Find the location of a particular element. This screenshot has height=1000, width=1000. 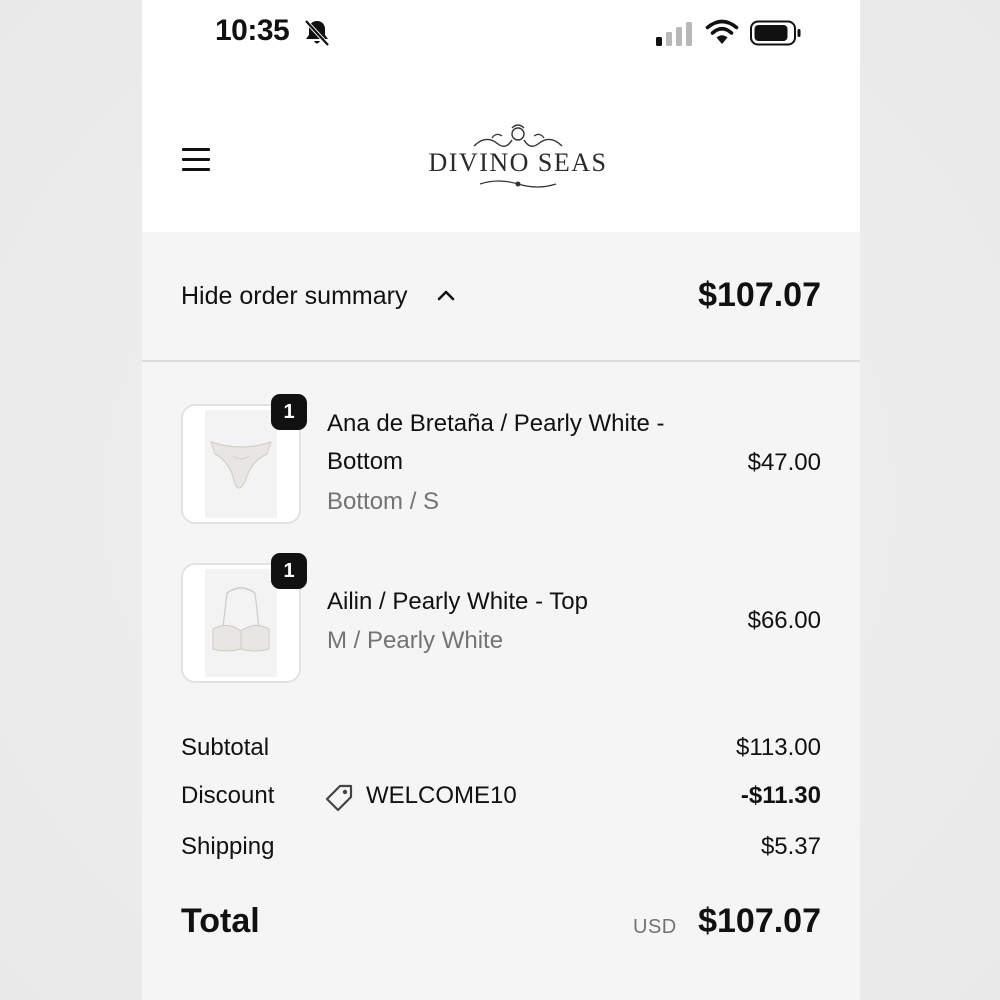

tag-icon is located at coordinates (339, 798).